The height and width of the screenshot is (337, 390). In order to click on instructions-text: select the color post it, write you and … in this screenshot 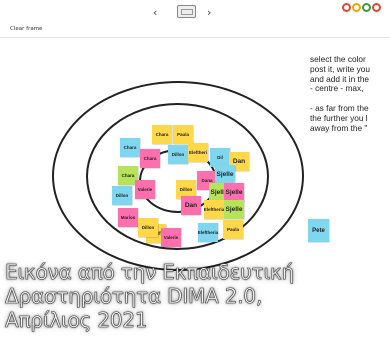, I will do `click(340, 94)`.